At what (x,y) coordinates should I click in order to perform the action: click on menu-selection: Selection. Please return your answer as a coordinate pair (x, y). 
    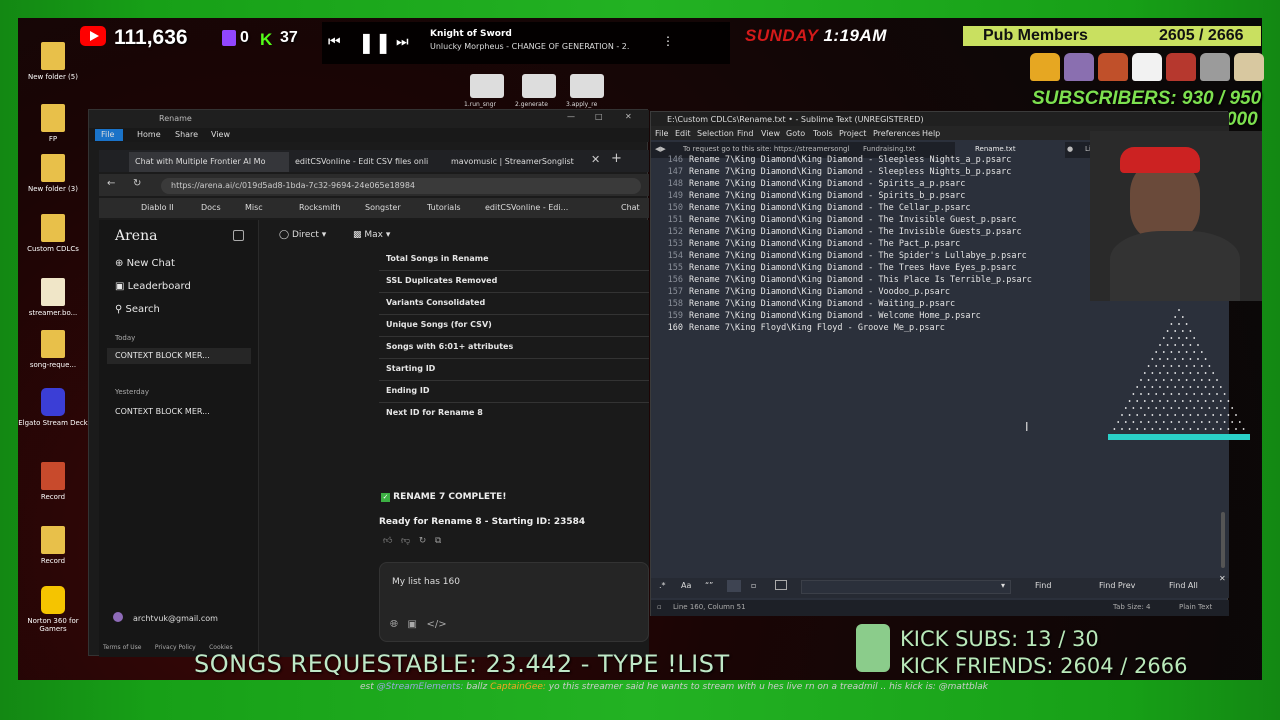
    Looking at the image, I should click on (715, 133).